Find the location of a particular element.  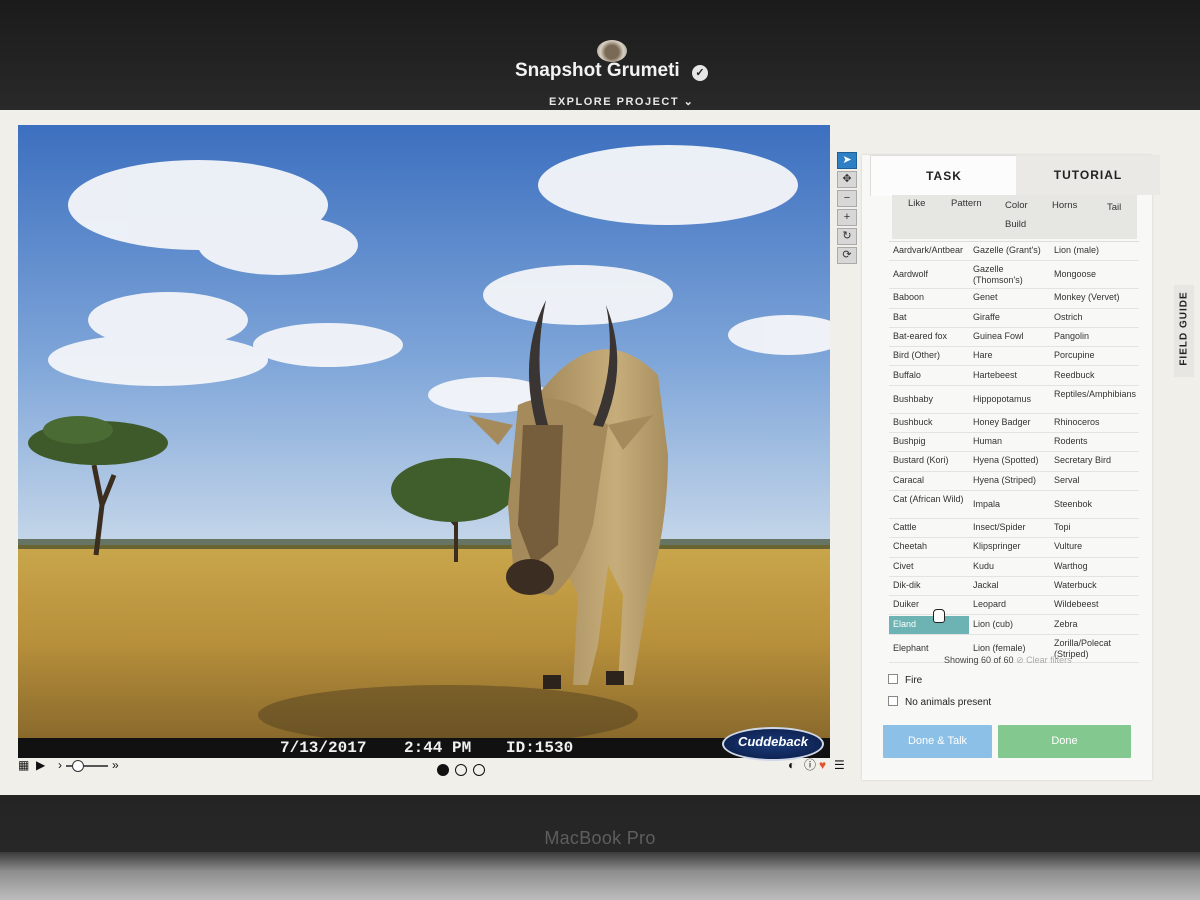

species-option: Genet is located at coordinates (1009, 299).